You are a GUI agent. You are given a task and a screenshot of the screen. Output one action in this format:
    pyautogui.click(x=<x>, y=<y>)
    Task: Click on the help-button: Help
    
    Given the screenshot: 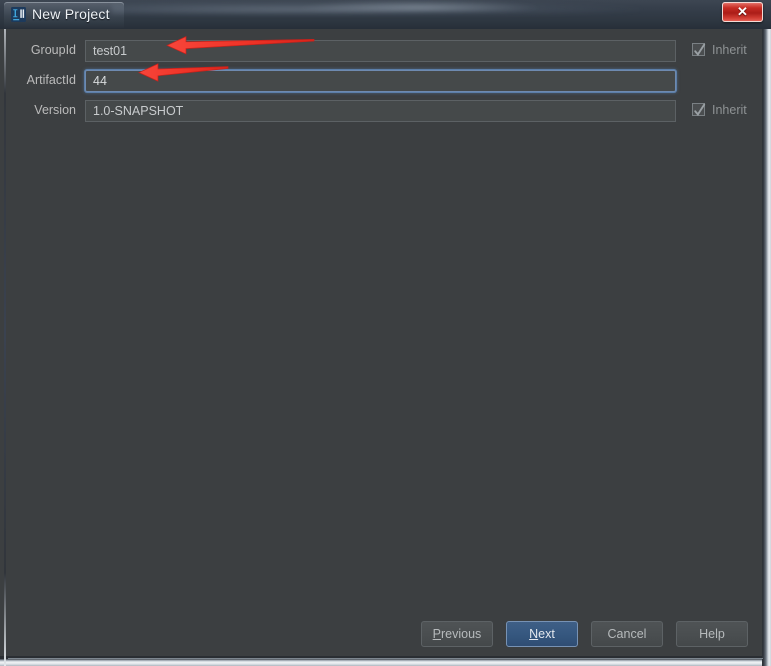 What is the action you would take?
    pyautogui.click(x=712, y=634)
    